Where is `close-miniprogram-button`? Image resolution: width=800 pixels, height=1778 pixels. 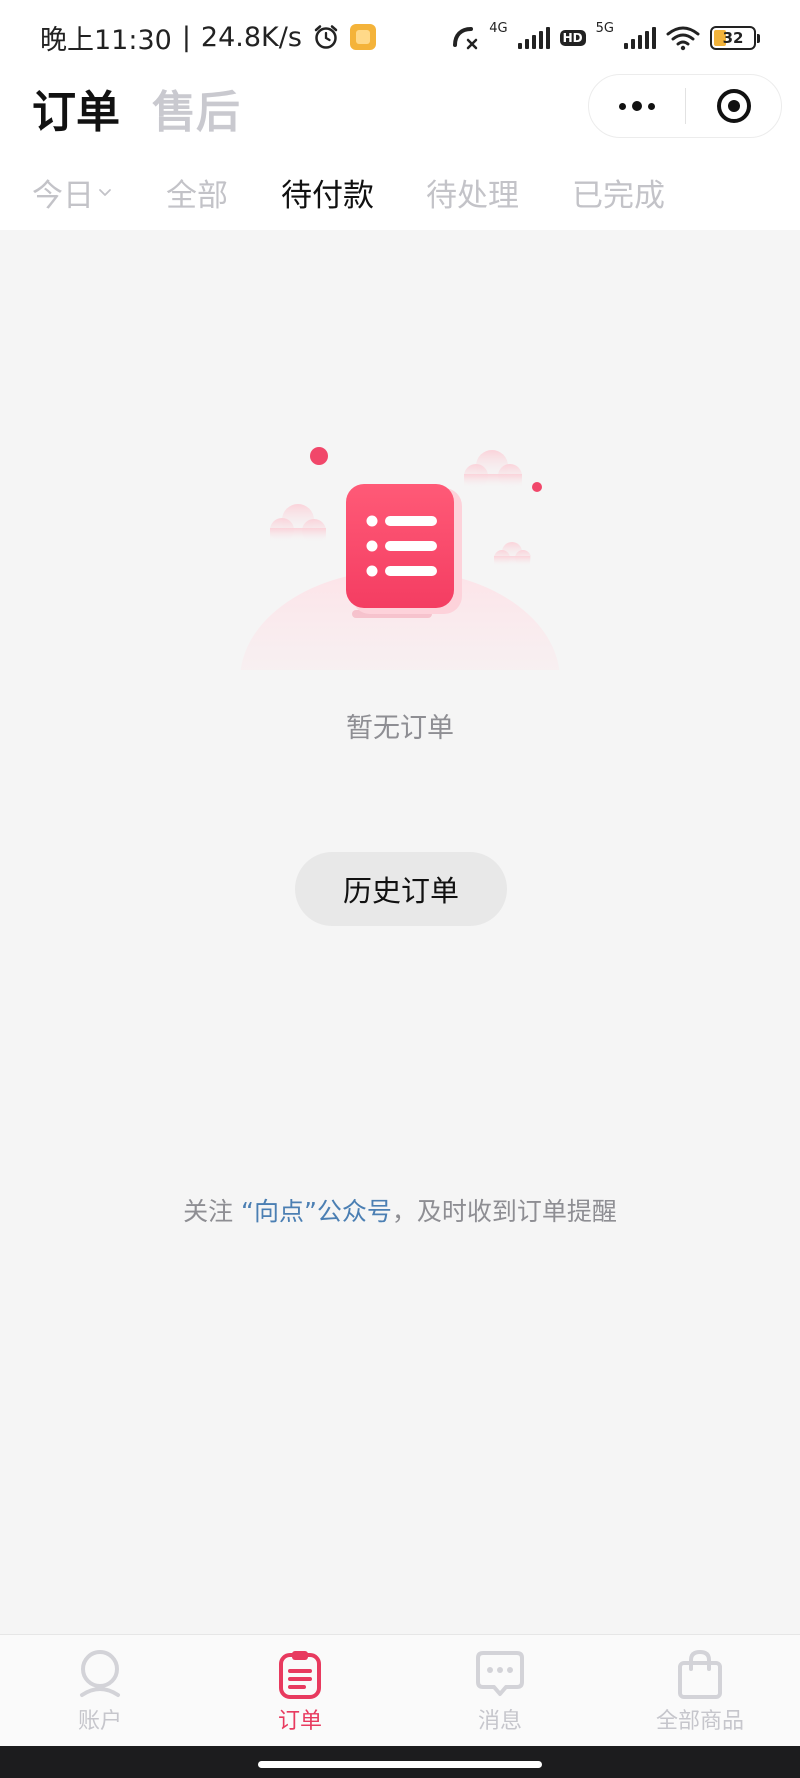 close-miniprogram-button is located at coordinates (733, 106).